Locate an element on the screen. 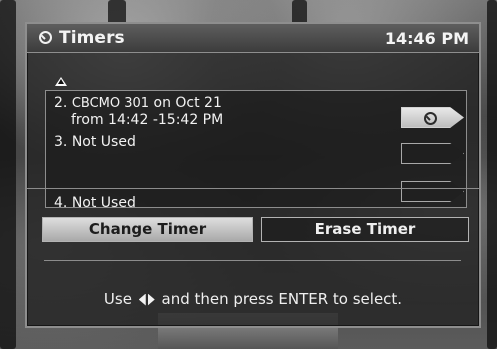 The image size is (497, 349). help-text: Use and then press ENTER to select. is located at coordinates (253, 299).